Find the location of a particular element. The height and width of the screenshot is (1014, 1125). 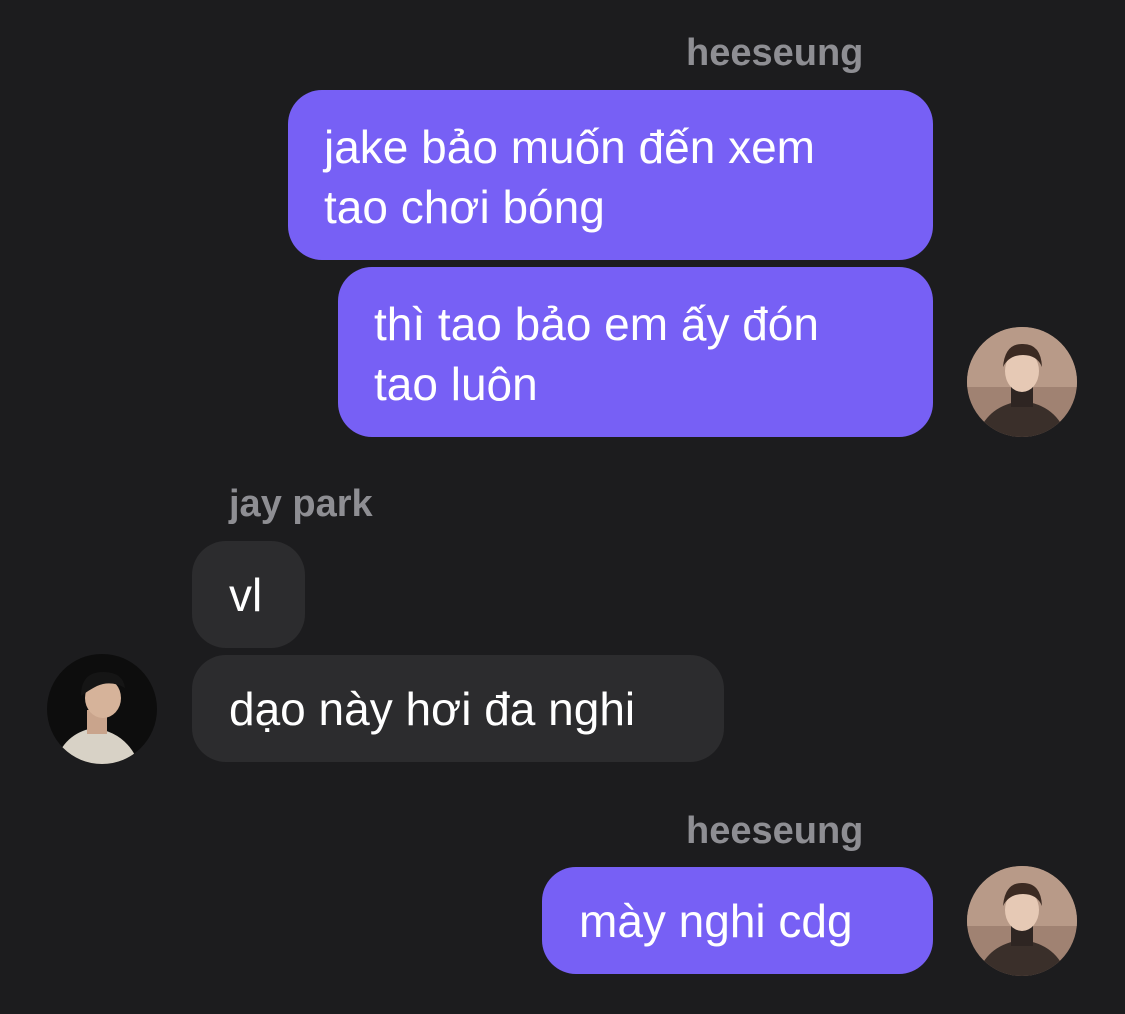

sender-name-jay-park: jay park is located at coordinates (301, 504).